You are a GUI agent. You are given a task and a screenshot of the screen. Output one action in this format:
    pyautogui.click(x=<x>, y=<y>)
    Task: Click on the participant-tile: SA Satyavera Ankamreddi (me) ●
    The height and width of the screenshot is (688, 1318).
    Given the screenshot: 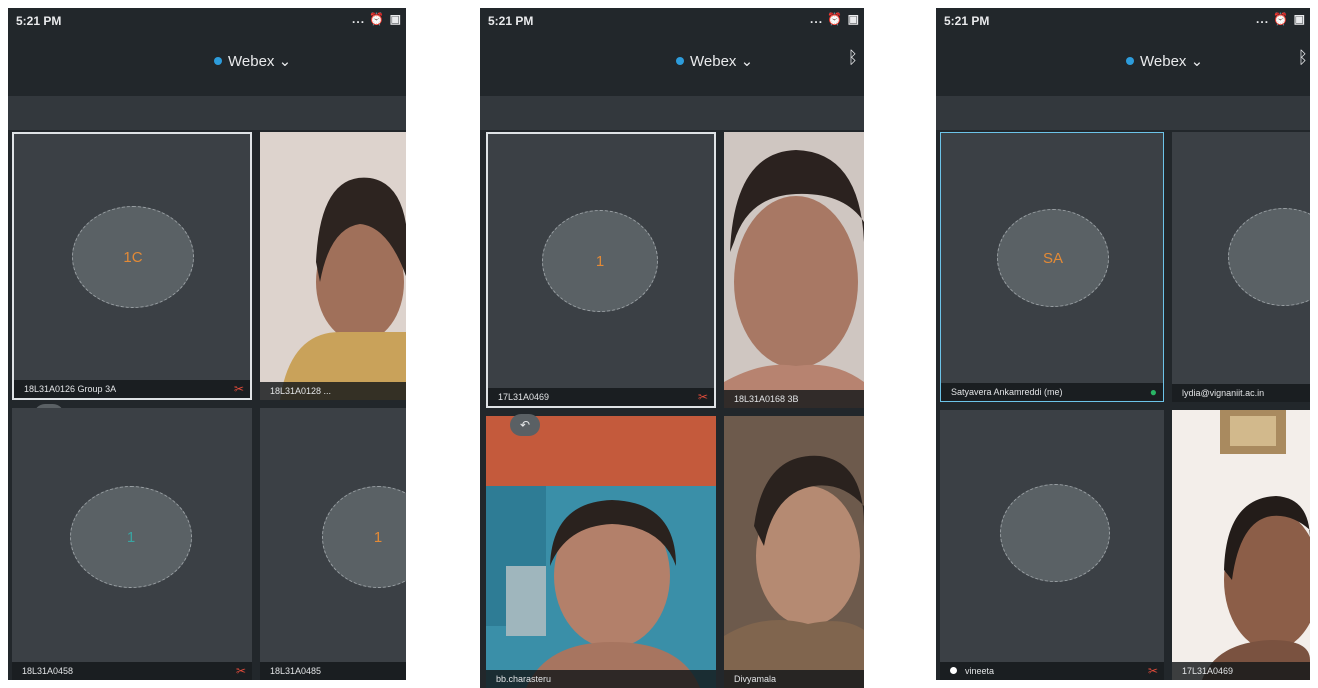 What is the action you would take?
    pyautogui.click(x=1052, y=267)
    